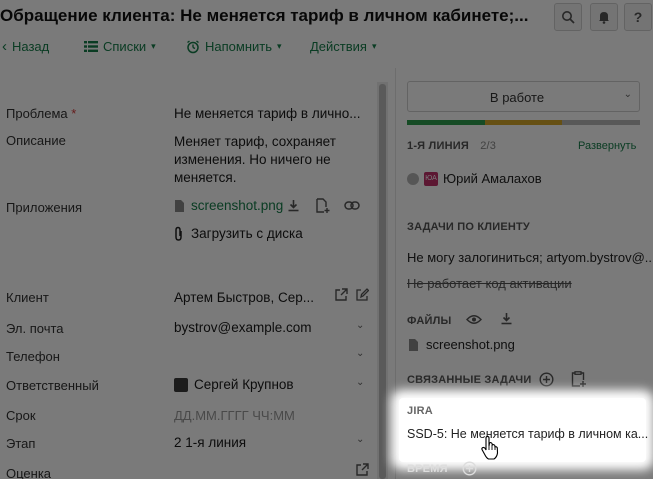 This screenshot has width=653, height=479. I want to click on lists-button: Списки ▾, so click(120, 46).